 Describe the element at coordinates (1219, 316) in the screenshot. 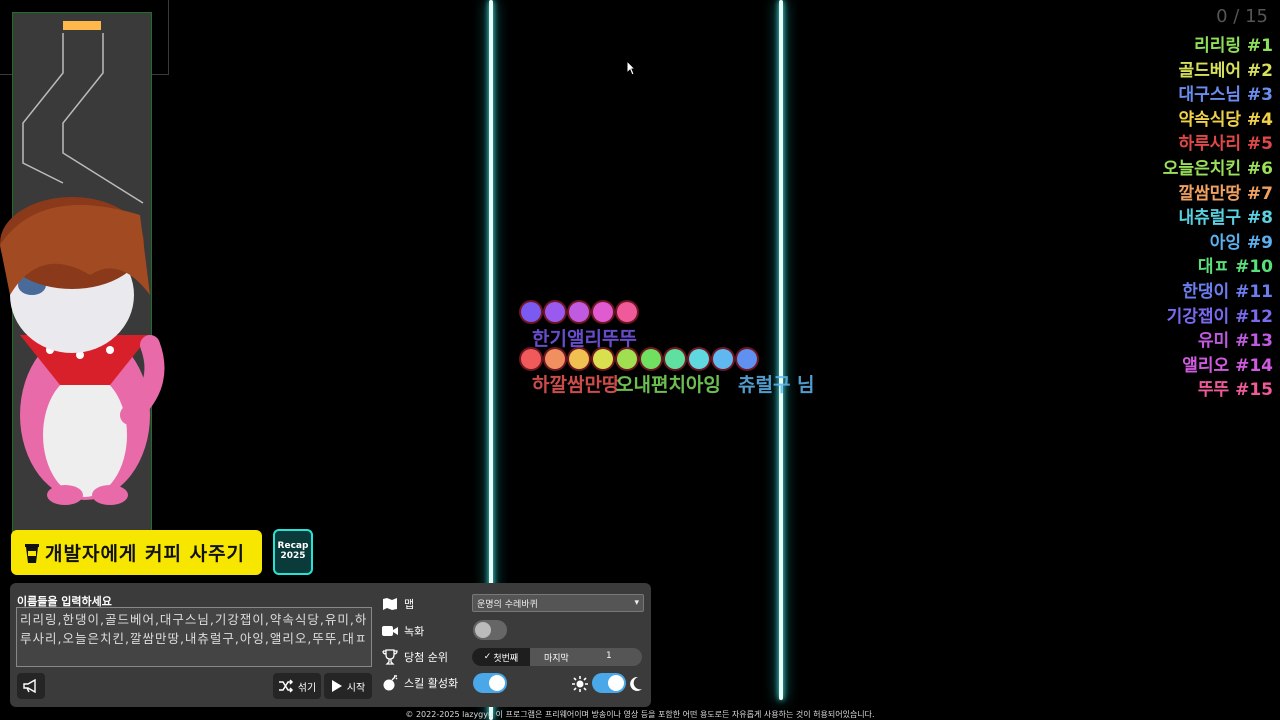

I see `ranking-item: 기강잽이 #12` at that location.